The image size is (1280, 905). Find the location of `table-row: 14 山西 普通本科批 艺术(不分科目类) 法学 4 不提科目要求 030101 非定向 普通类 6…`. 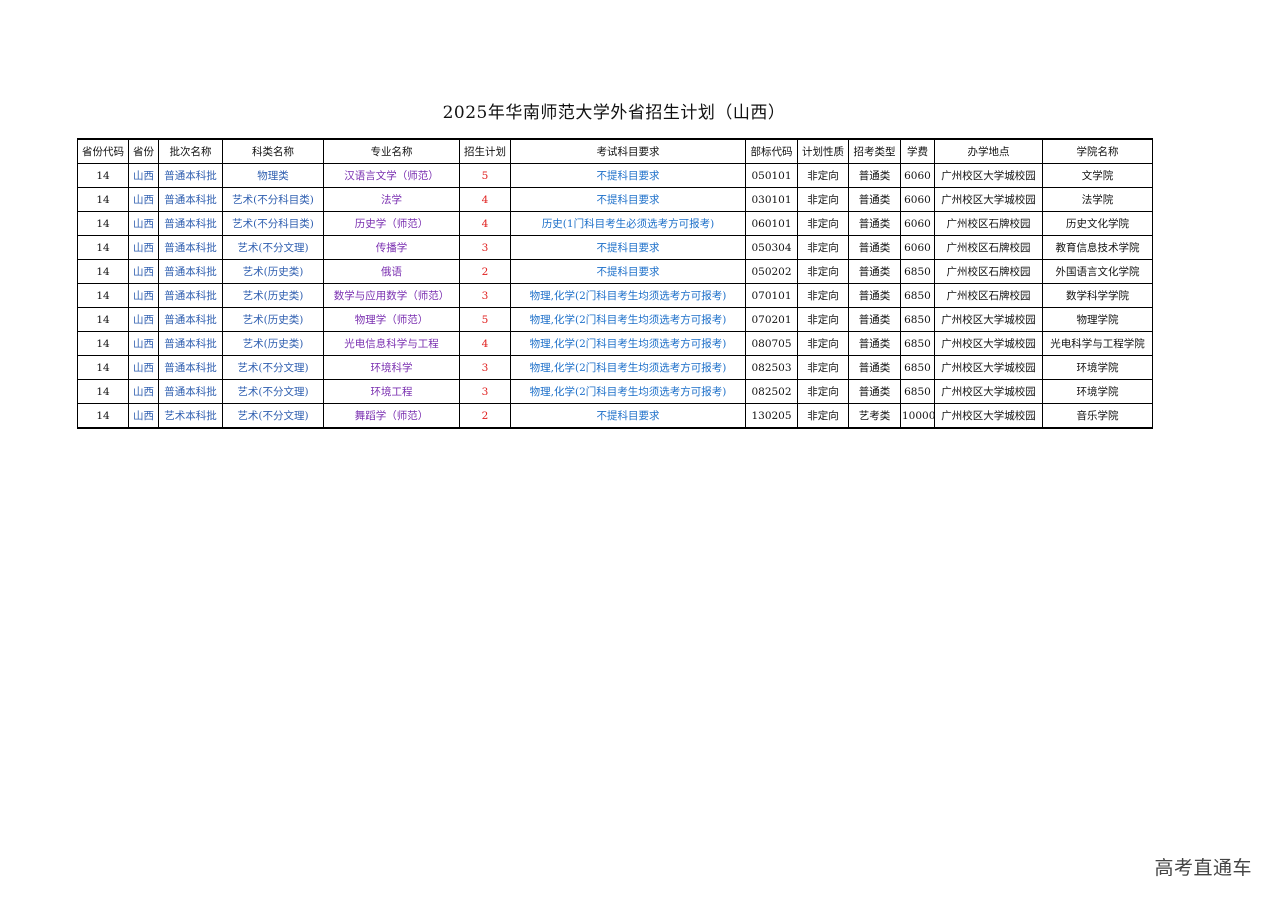

table-row: 14 山西 普通本科批 艺术(不分科目类) 法学 4 不提科目要求 030101 非定向 普通类 6… is located at coordinates (615, 199).